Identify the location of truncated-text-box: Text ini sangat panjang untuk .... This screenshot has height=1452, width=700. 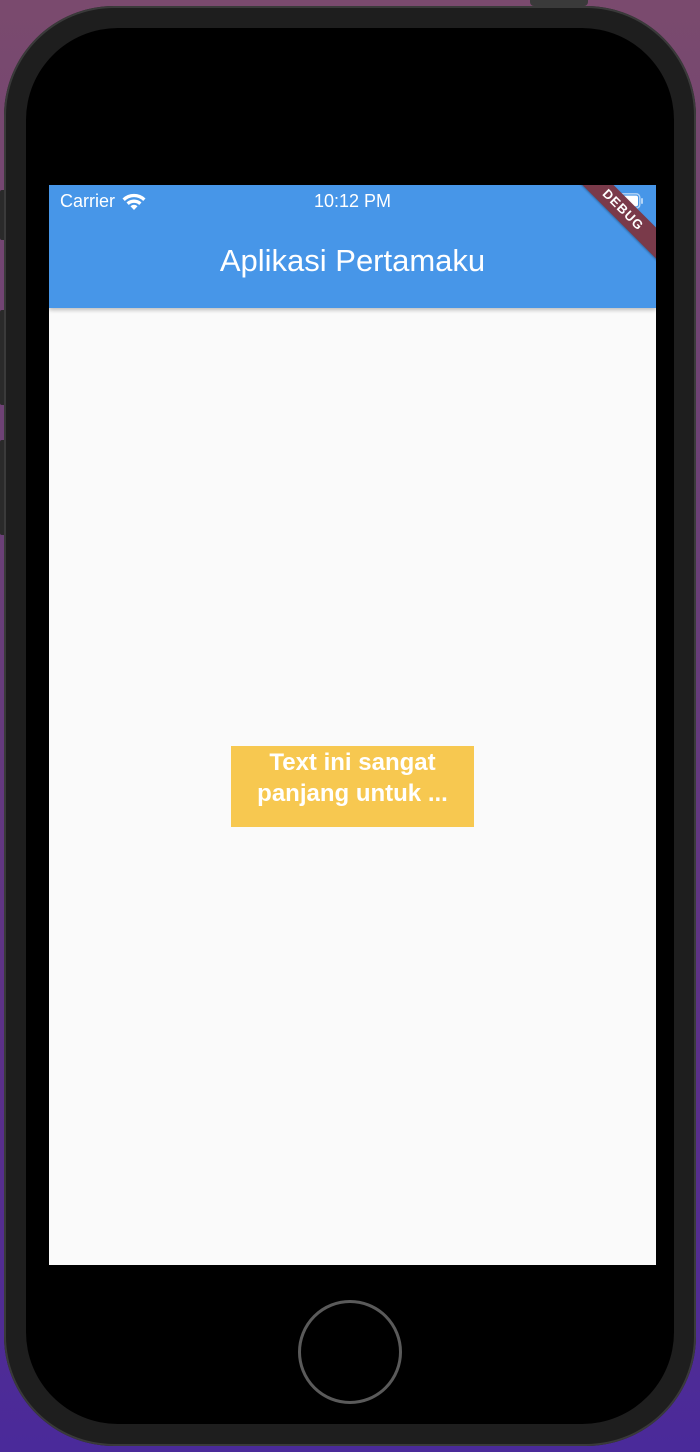
(352, 786).